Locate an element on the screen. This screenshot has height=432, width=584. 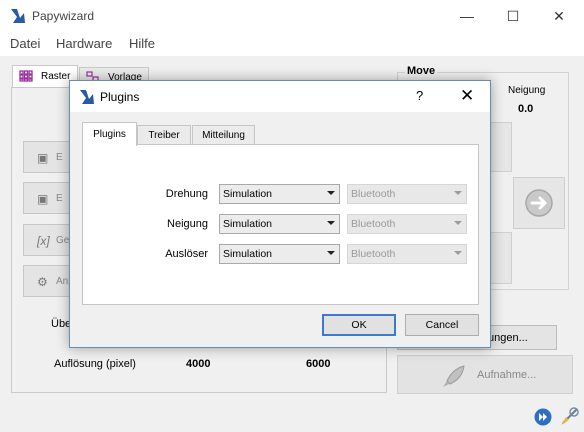
ausloeser-driver-select: Bluetooth is located at coordinates (407, 254).